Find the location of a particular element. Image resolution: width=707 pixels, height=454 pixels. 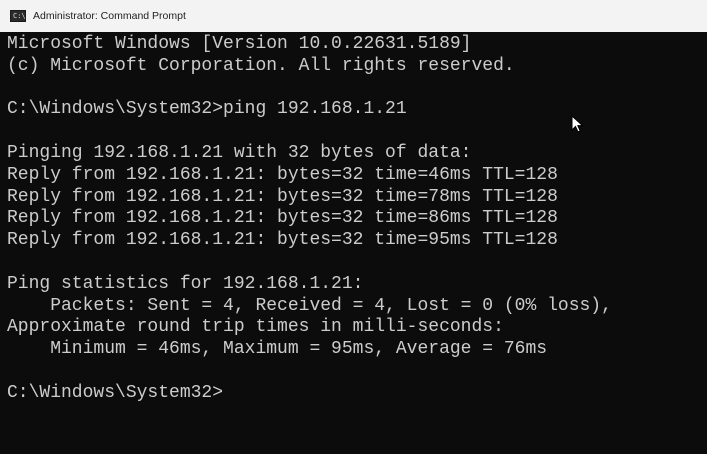

console-line: Ping statistics for 192.168.1.21: is located at coordinates (185, 283).